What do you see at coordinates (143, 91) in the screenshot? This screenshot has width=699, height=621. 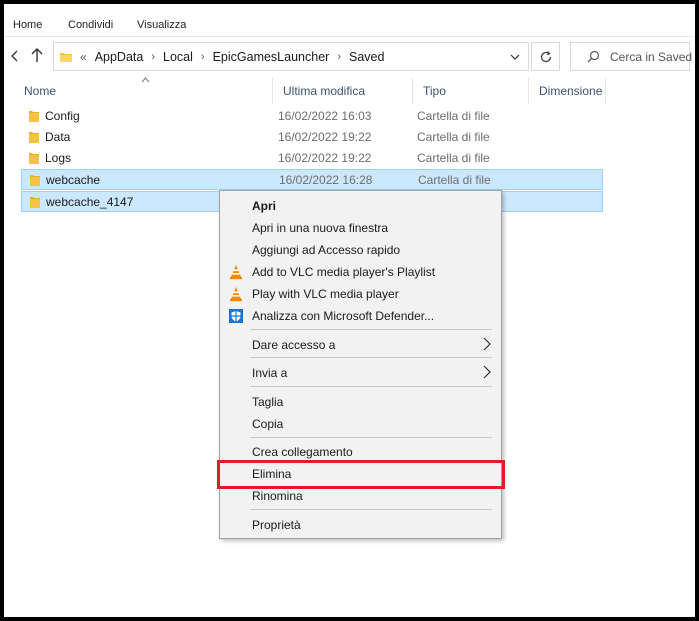 I see `column-header-name: Nome` at bounding box center [143, 91].